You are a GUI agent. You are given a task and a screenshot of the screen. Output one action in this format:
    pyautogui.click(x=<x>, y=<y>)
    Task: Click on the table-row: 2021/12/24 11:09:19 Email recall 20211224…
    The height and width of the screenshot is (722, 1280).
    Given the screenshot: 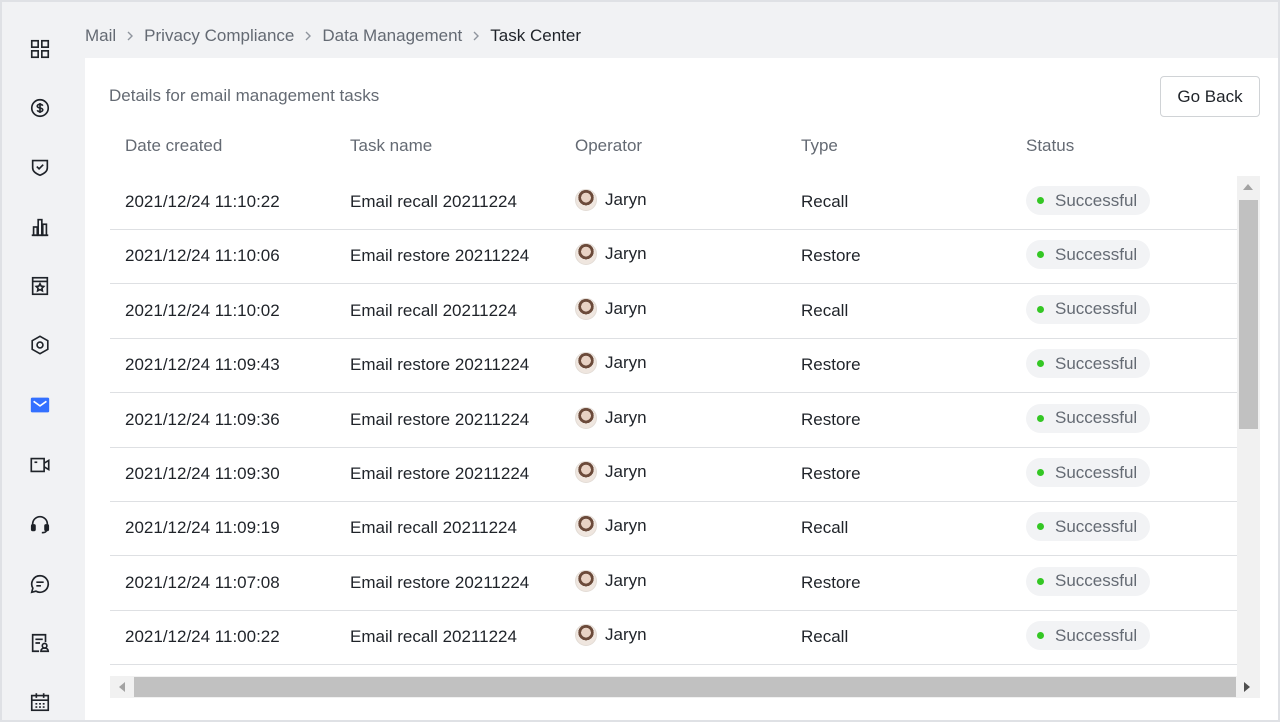 What is the action you would take?
    pyautogui.click(x=673, y=529)
    